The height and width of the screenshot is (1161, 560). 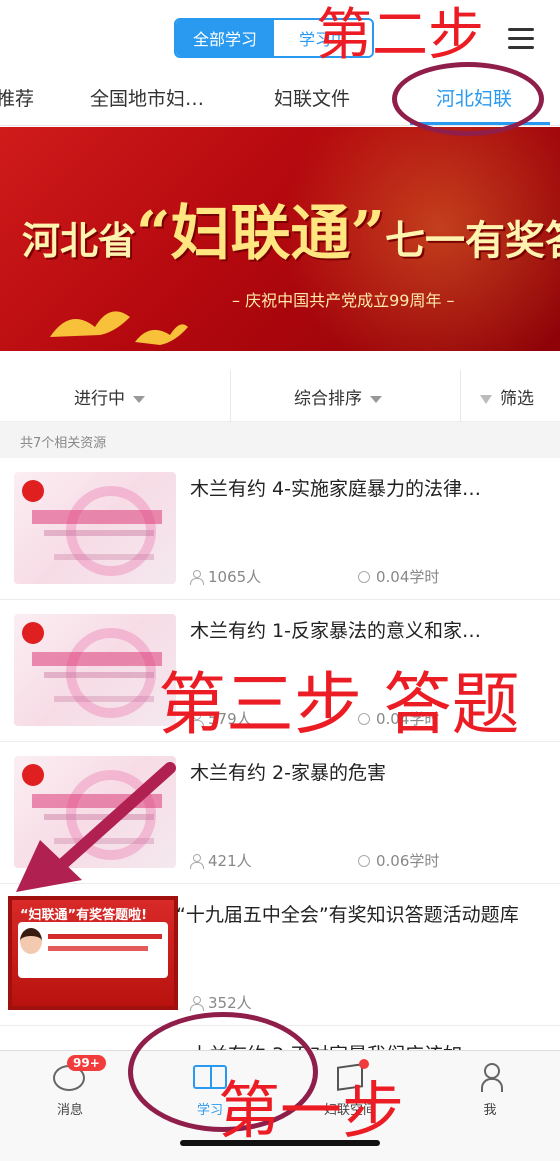 What do you see at coordinates (280, 440) in the screenshot?
I see `result-count: 共7个相关资源` at bounding box center [280, 440].